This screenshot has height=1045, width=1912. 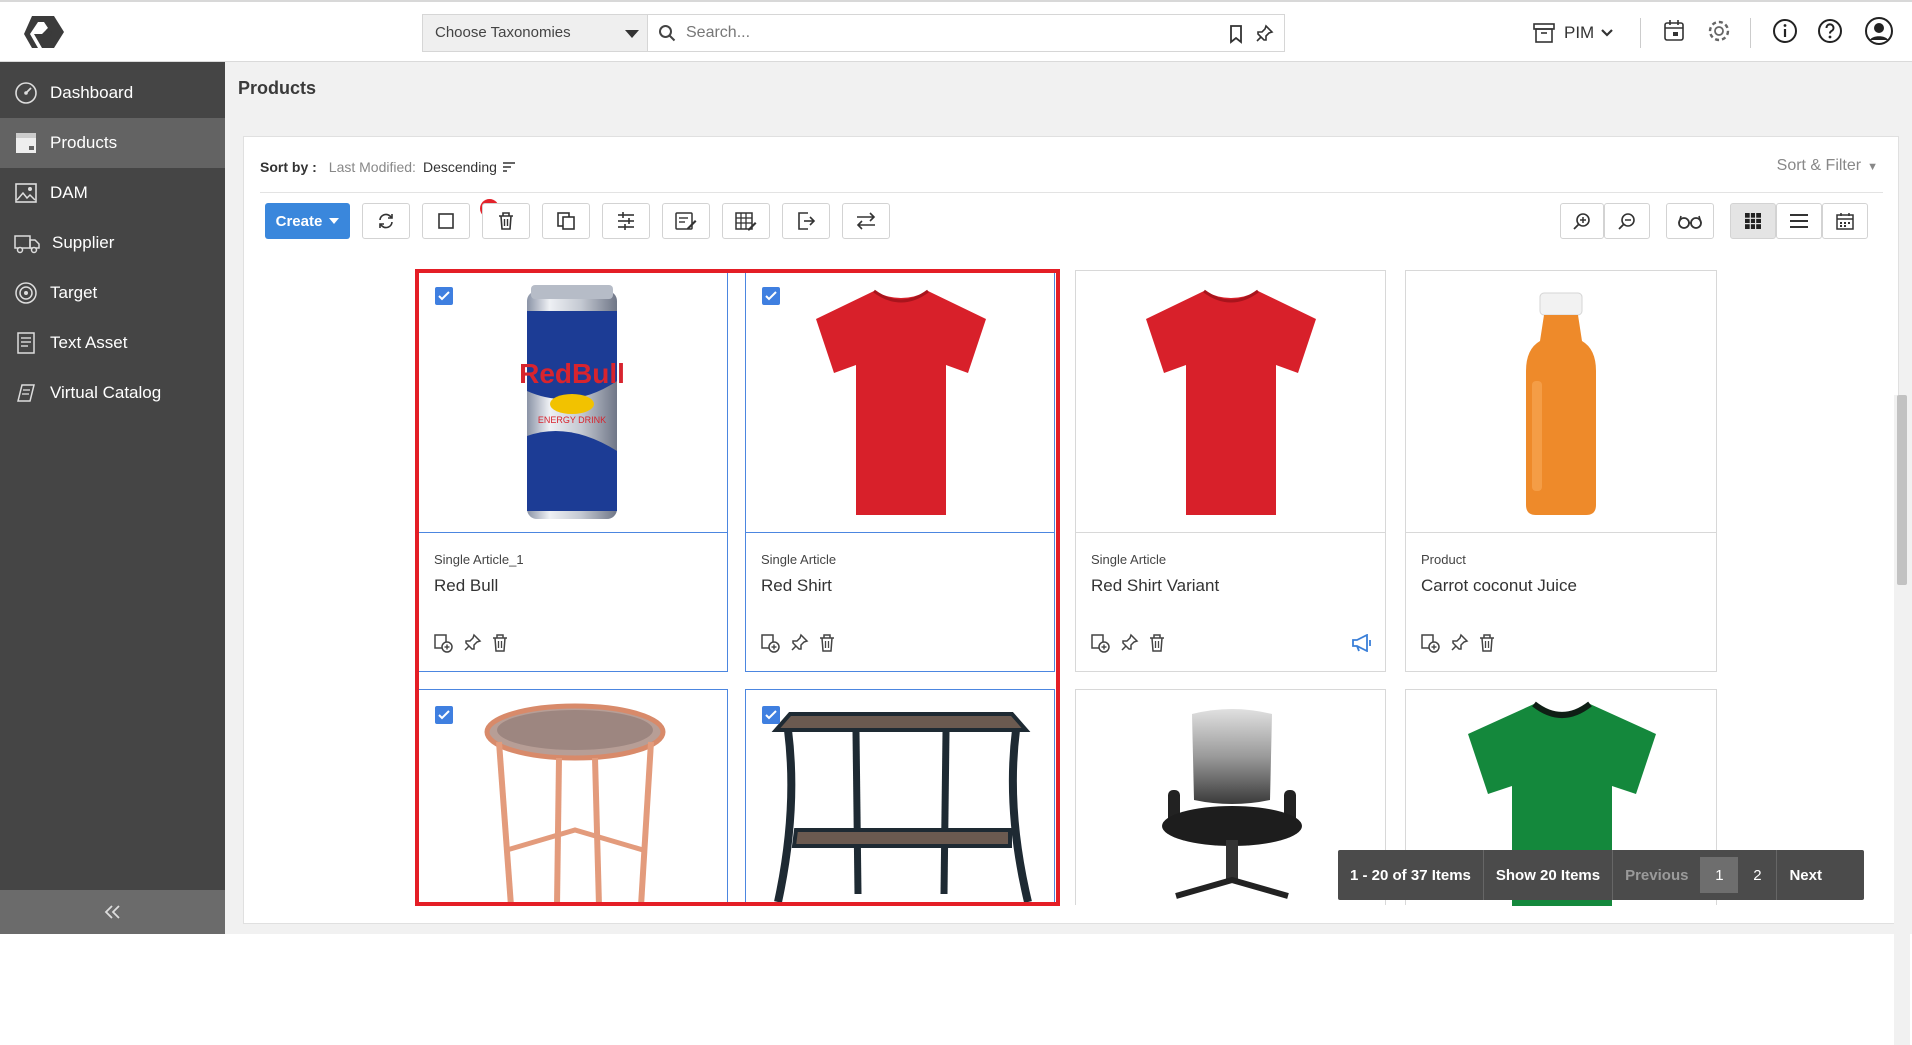 I want to click on bookmark-icon, so click(x=1236, y=34).